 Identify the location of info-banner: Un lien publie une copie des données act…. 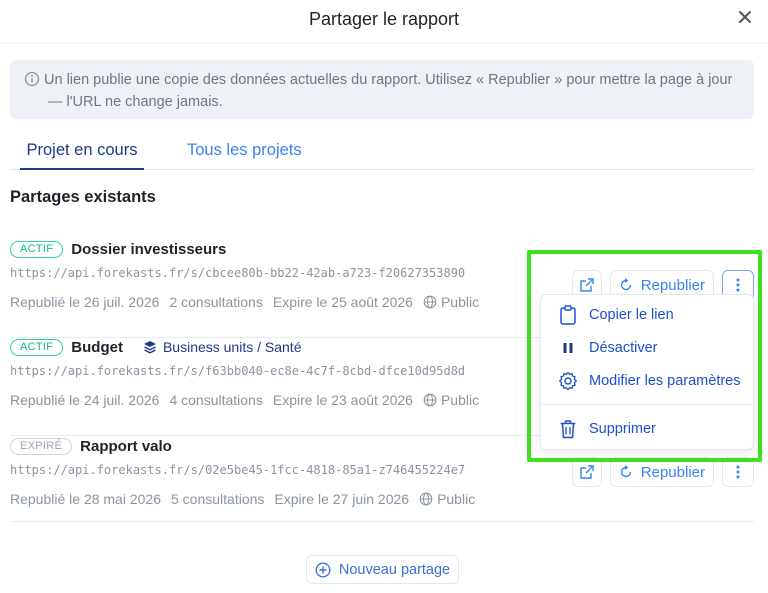
(382, 89).